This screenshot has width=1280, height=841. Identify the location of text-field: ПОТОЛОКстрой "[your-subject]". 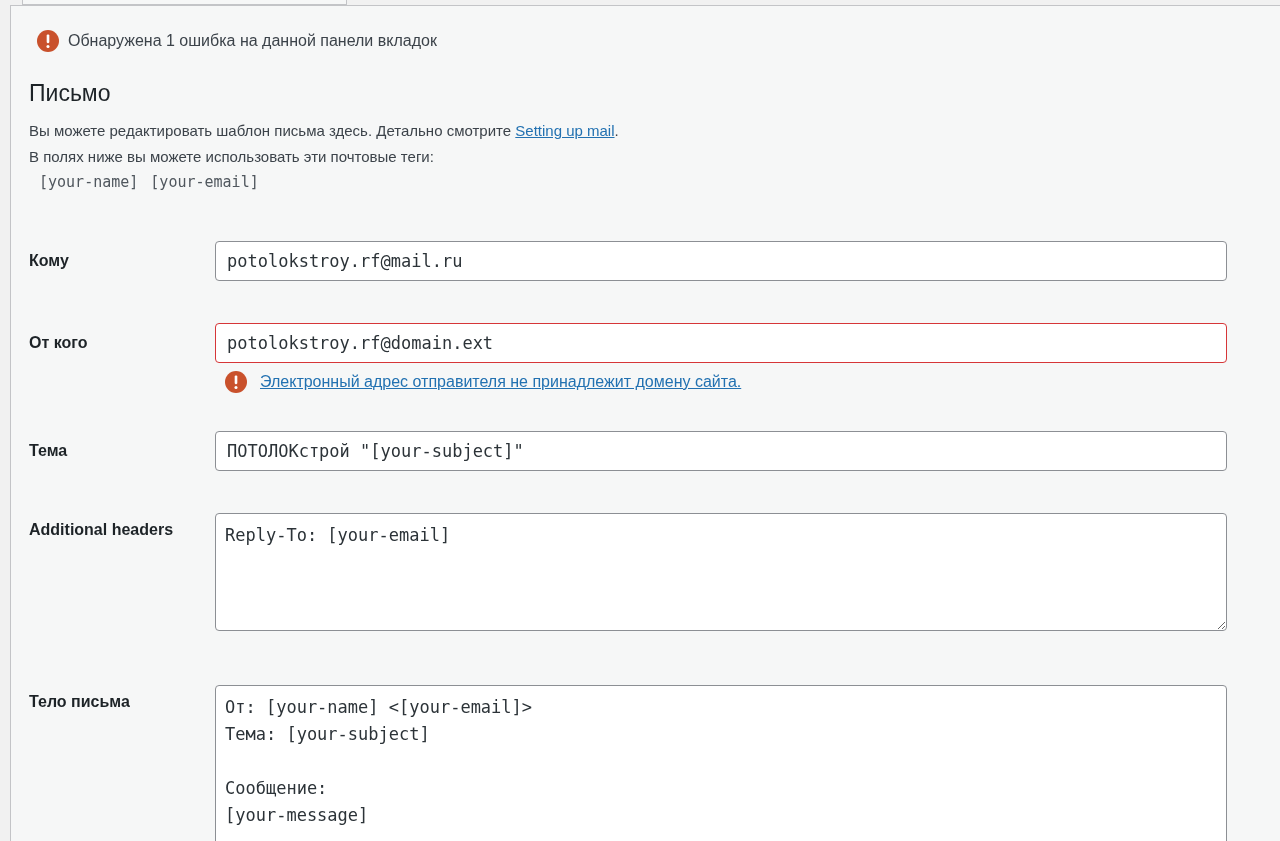
(721, 451).